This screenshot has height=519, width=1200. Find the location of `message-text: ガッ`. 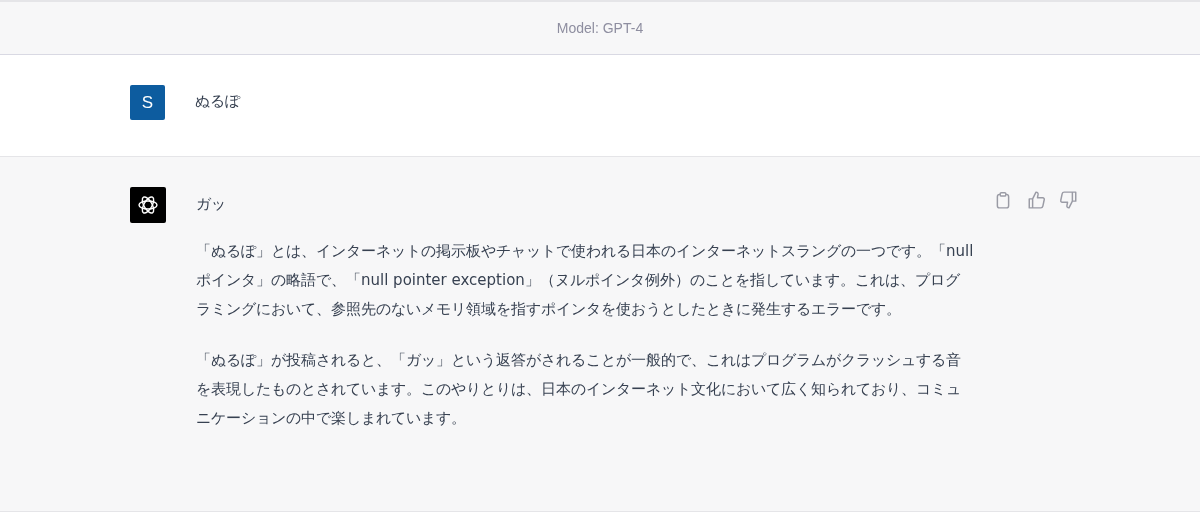

message-text: ガッ is located at coordinates (211, 204).